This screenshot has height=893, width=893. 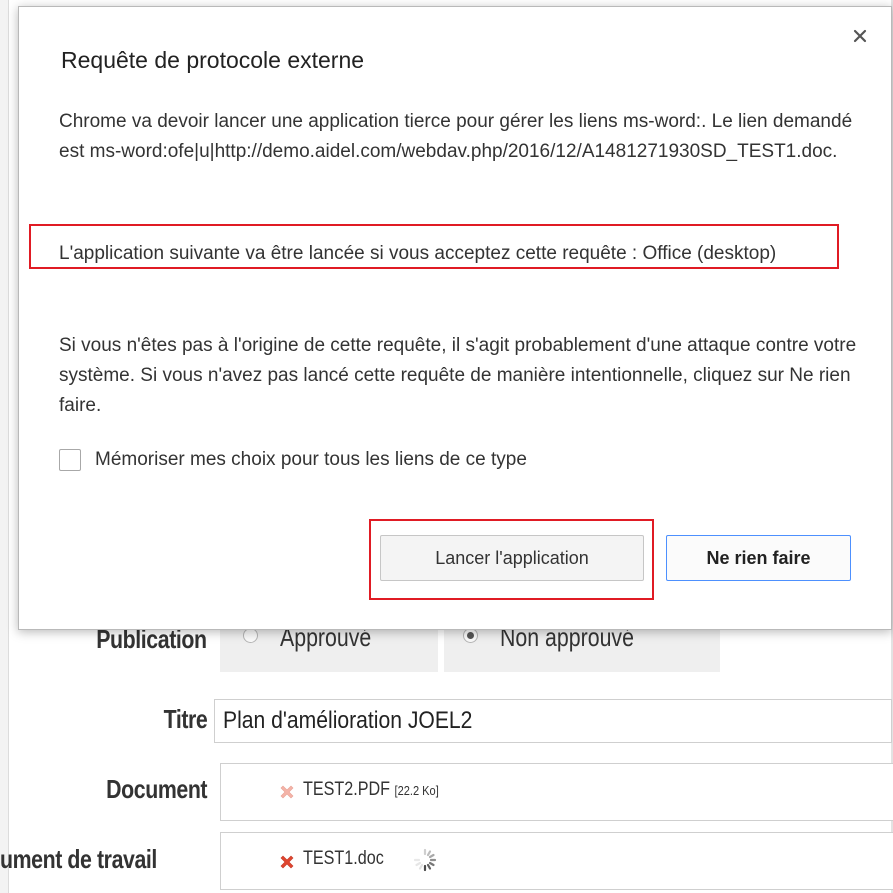 I want to click on radio-approved, so click(x=250, y=635).